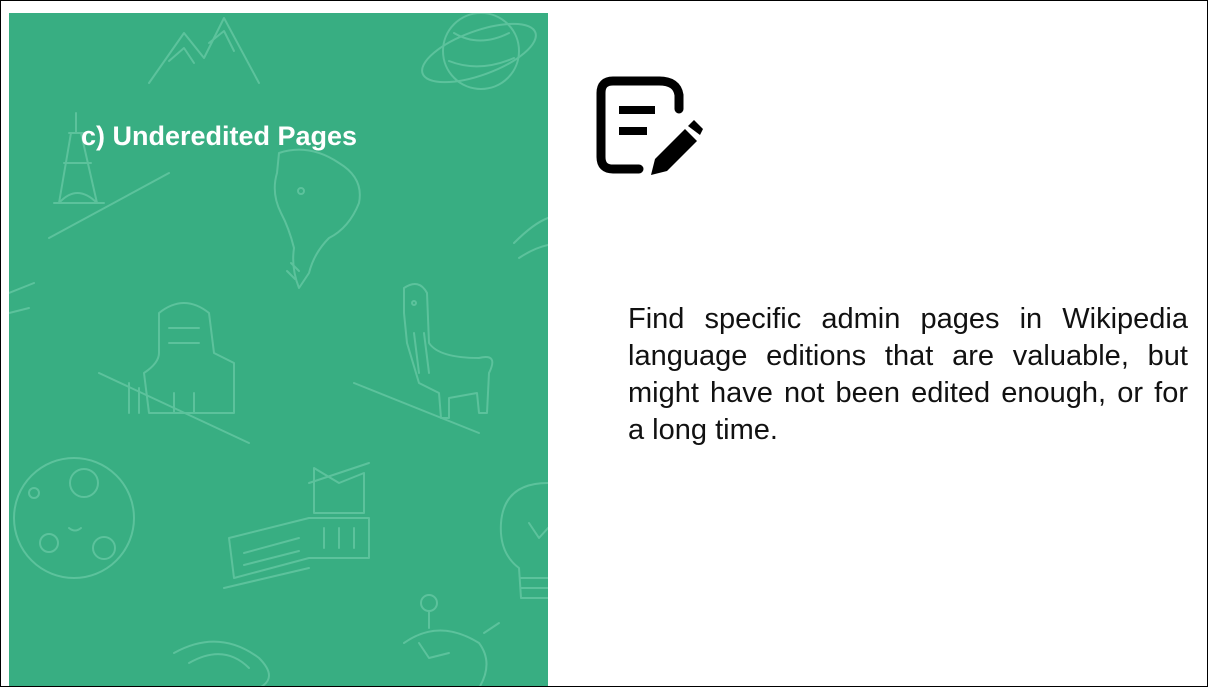 Image resolution: width=1208 pixels, height=687 pixels. What do you see at coordinates (523, 540) in the screenshot?
I see `lightbulb-icon` at bounding box center [523, 540].